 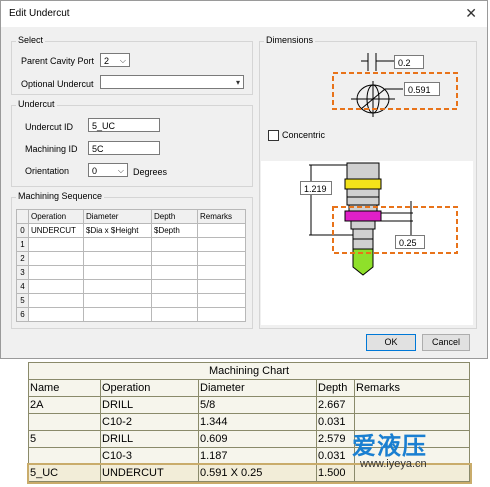 I want to click on chart-name-cell: 5, so click(x=64, y=439).